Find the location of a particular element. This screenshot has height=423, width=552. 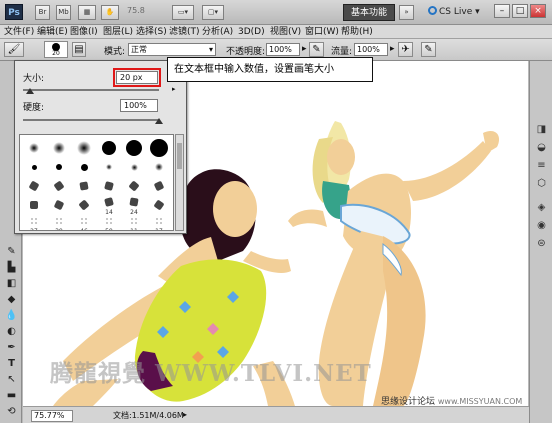

cs-live-button: CS Live ▾ is located at coordinates (454, 11).